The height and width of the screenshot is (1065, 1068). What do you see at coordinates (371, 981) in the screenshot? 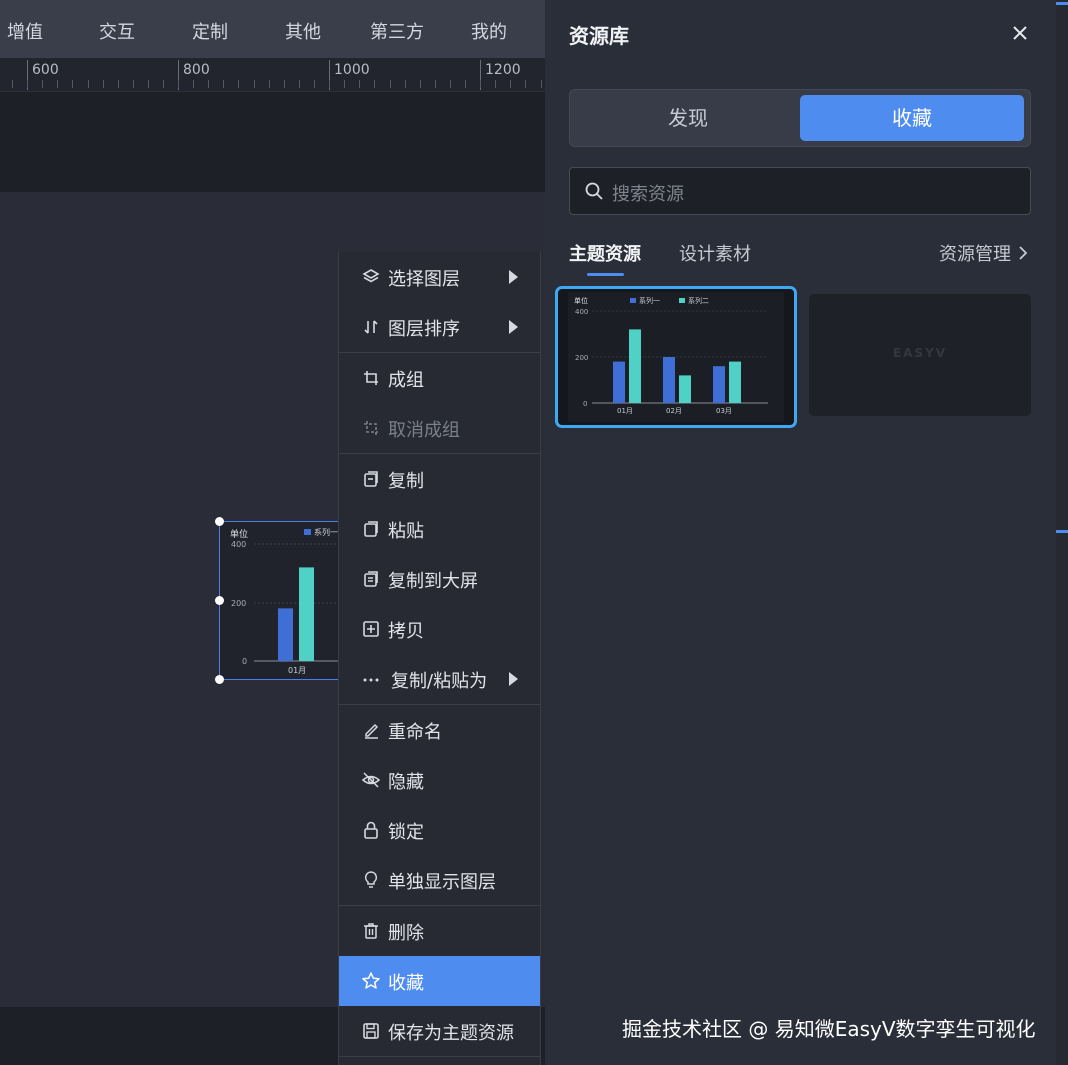
I see `star-icon` at bounding box center [371, 981].